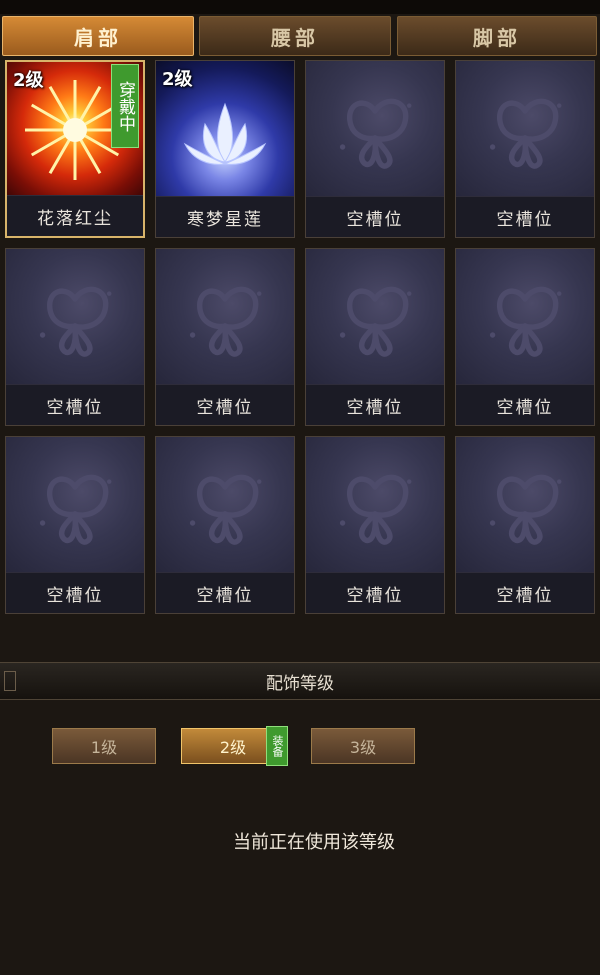  What do you see at coordinates (314, 842) in the screenshot?
I see `status-text: 当前正在使用该等级` at bounding box center [314, 842].